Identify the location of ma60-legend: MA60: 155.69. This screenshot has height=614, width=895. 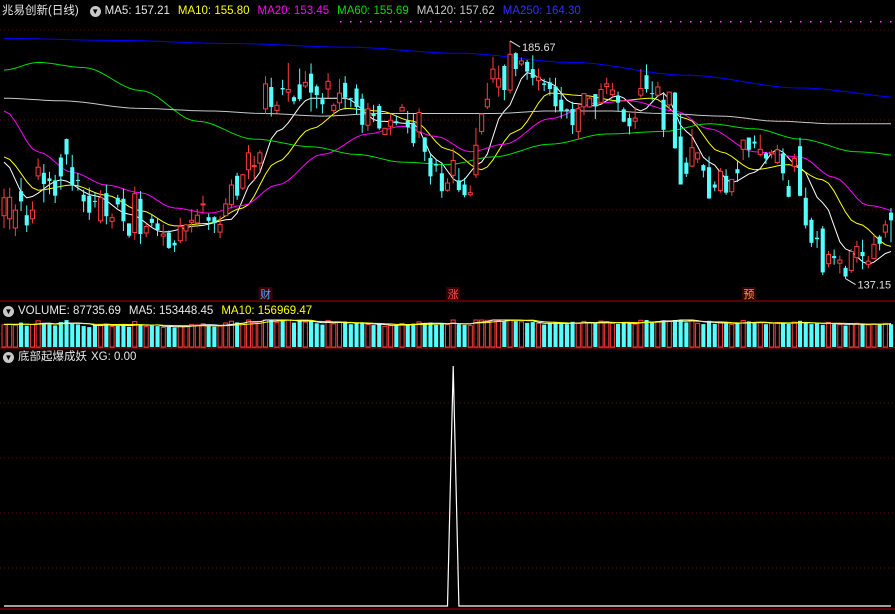
(373, 11).